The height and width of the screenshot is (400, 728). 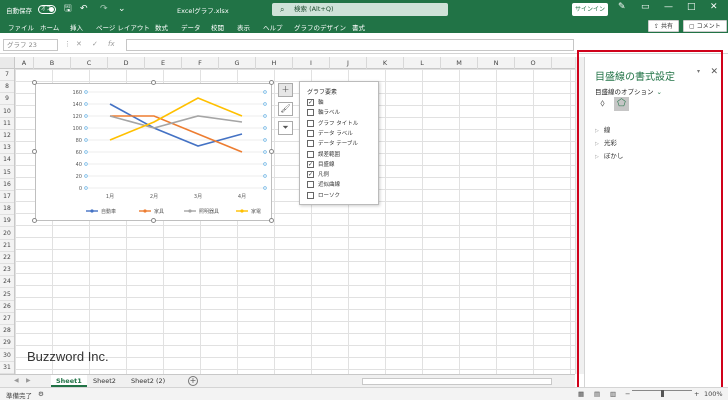 I want to click on fx-icon: fx, so click(x=111, y=44).